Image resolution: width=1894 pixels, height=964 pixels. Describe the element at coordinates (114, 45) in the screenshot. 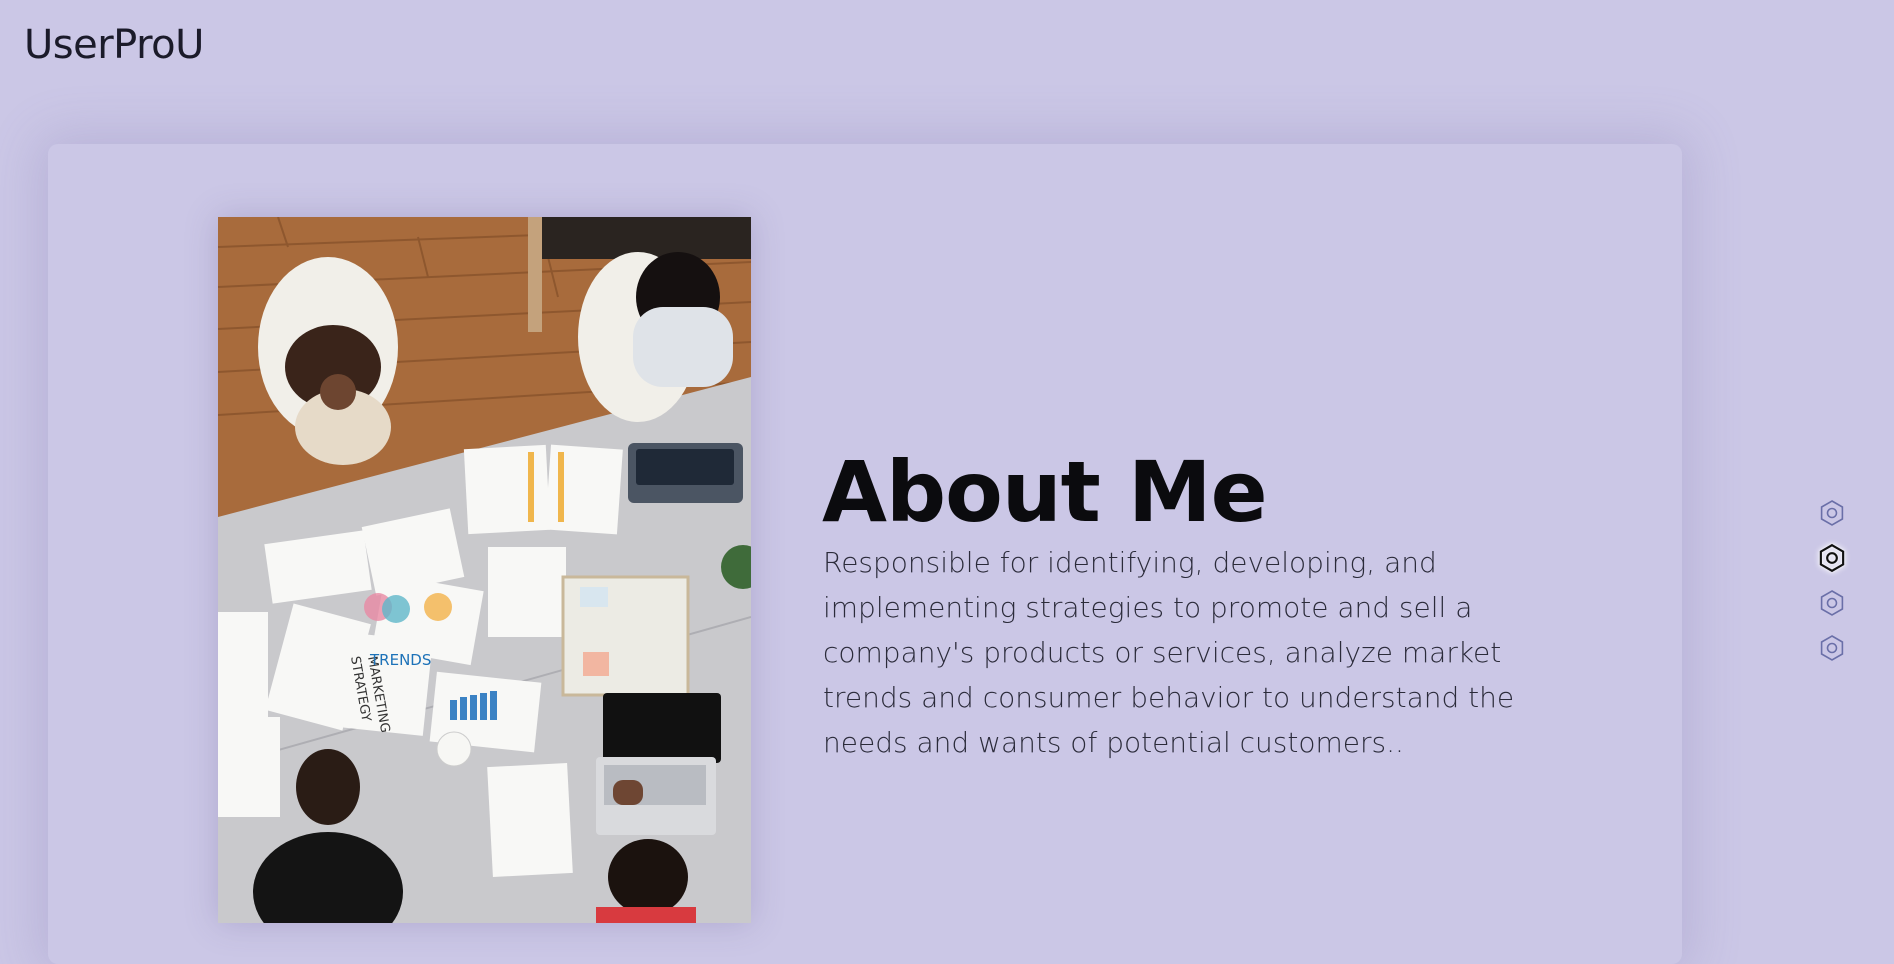

I see `brand-logo: UserProU` at that location.